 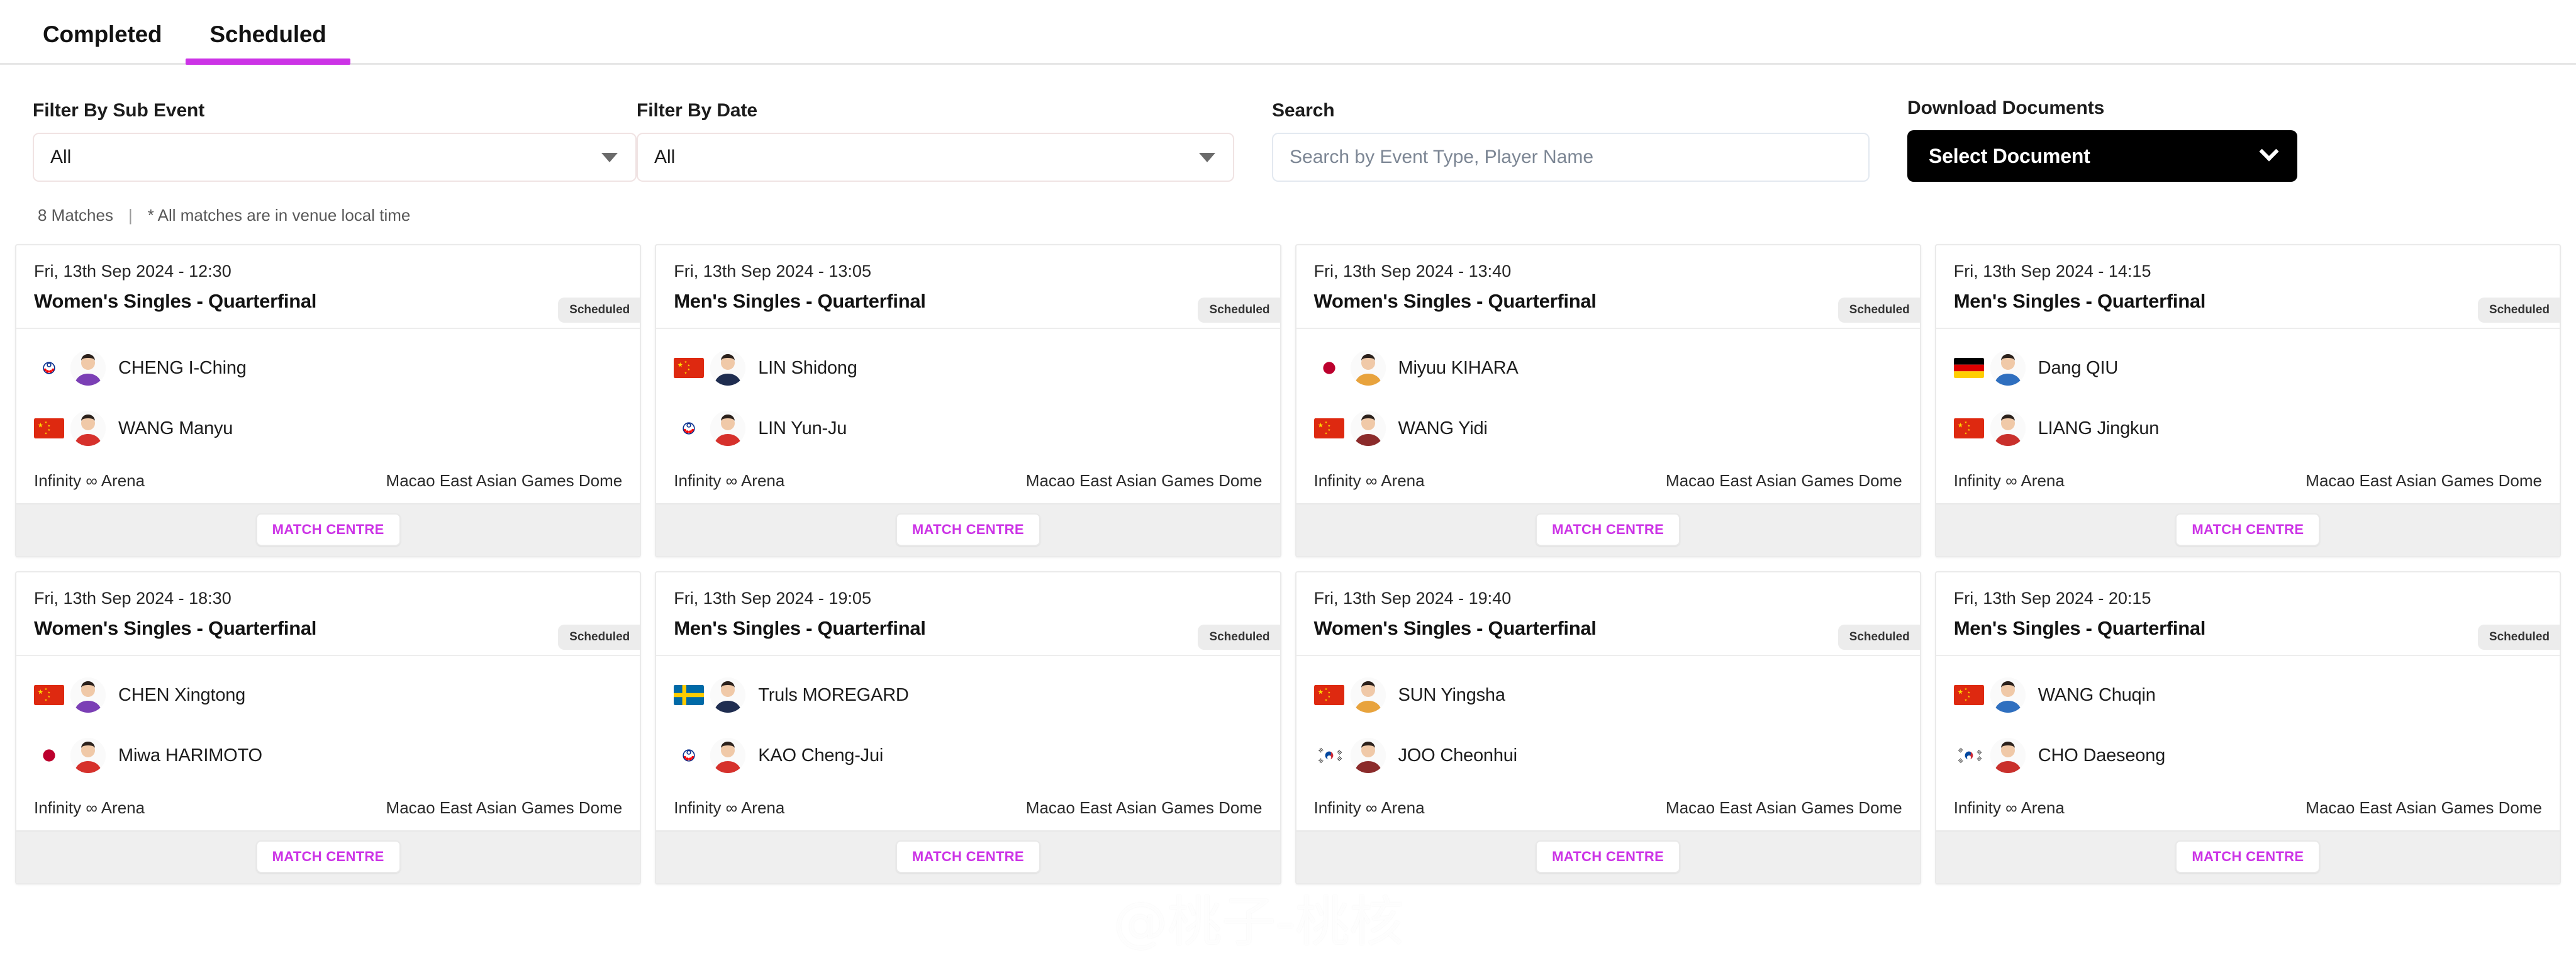 I want to click on tab-scheduled: Scheduled, so click(x=268, y=43).